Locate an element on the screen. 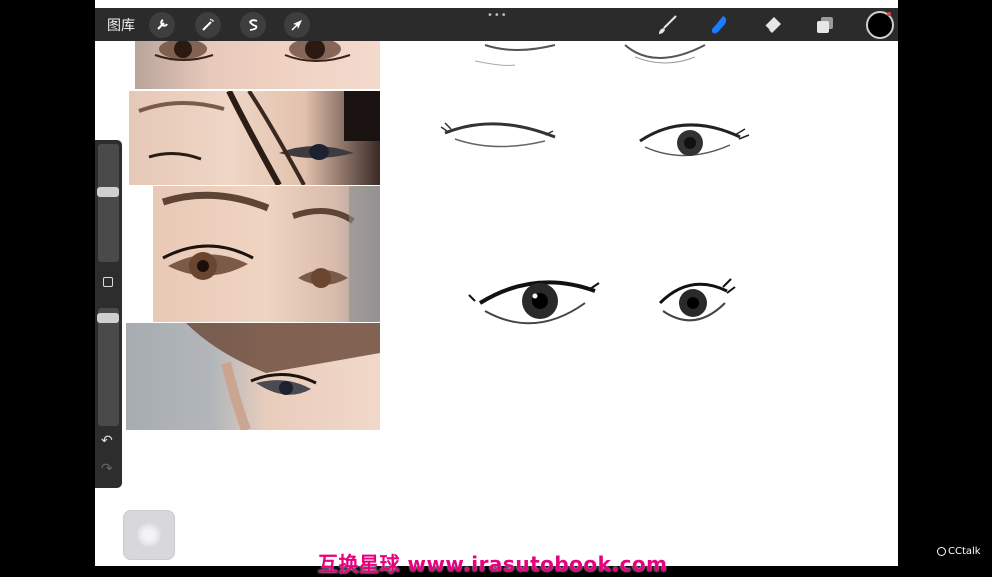 This screenshot has width=992, height=577. quickshape-floating-button is located at coordinates (149, 535).